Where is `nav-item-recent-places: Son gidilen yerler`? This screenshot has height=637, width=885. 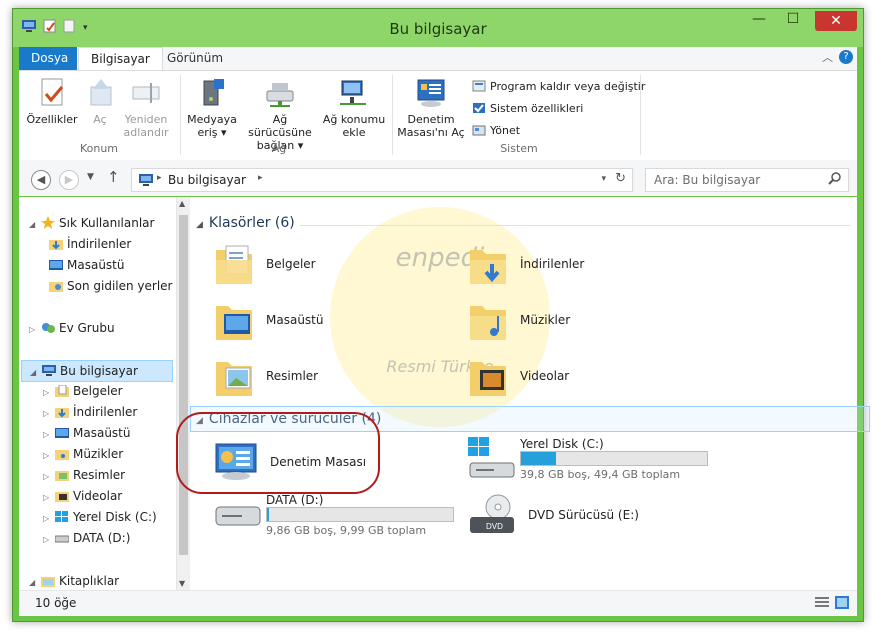 nav-item-recent-places: Son gidilen yerler is located at coordinates (111, 286).